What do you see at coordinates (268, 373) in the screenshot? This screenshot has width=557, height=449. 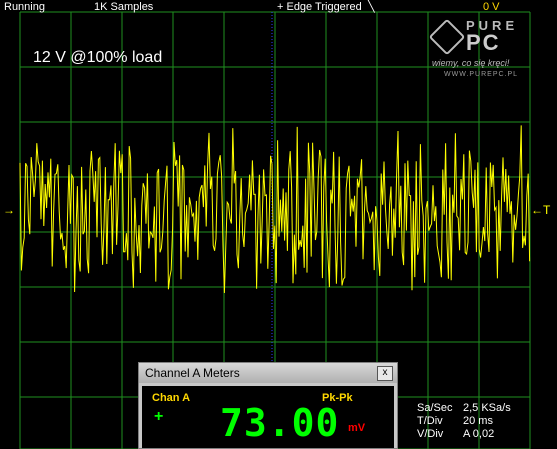 I see `meter-title-bar: Channel A Meters` at bounding box center [268, 373].